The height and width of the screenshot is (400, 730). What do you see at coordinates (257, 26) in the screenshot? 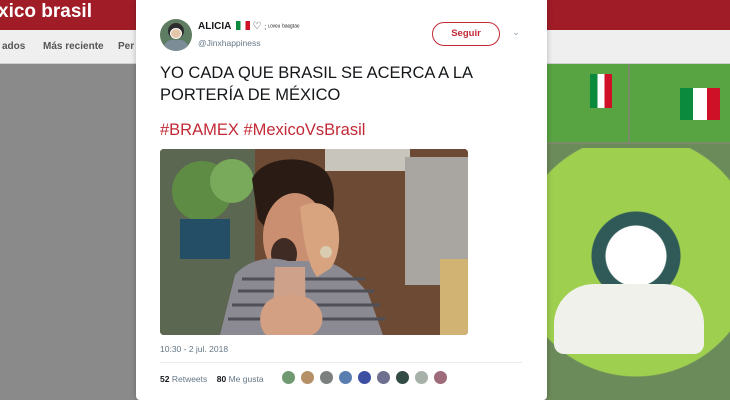
I see `heart-icon: ♡` at bounding box center [257, 26].